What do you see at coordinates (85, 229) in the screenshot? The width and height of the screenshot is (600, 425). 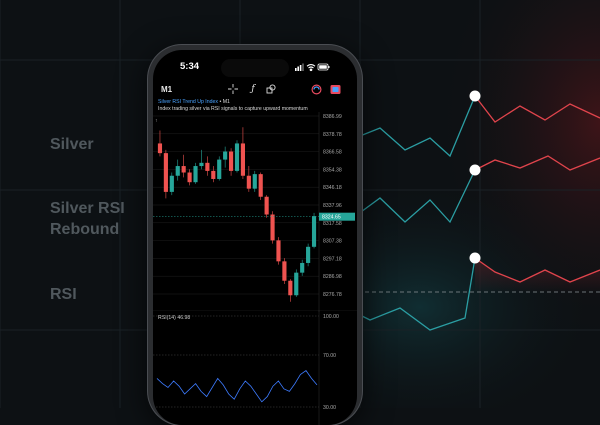 I see `label-rebound-line2: Rebound` at bounding box center [85, 229].